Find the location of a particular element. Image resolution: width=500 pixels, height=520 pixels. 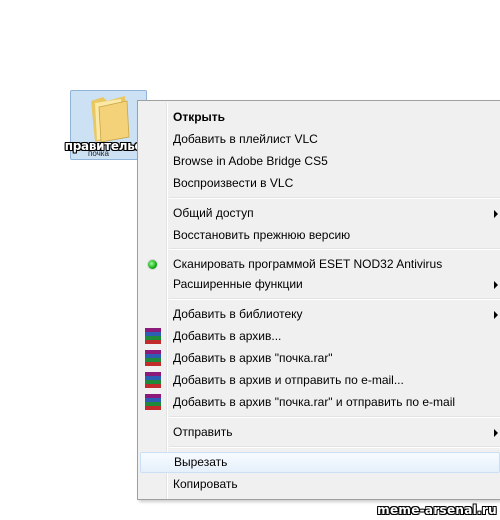

menu-item-share: Общий доступ is located at coordinates (320, 213).